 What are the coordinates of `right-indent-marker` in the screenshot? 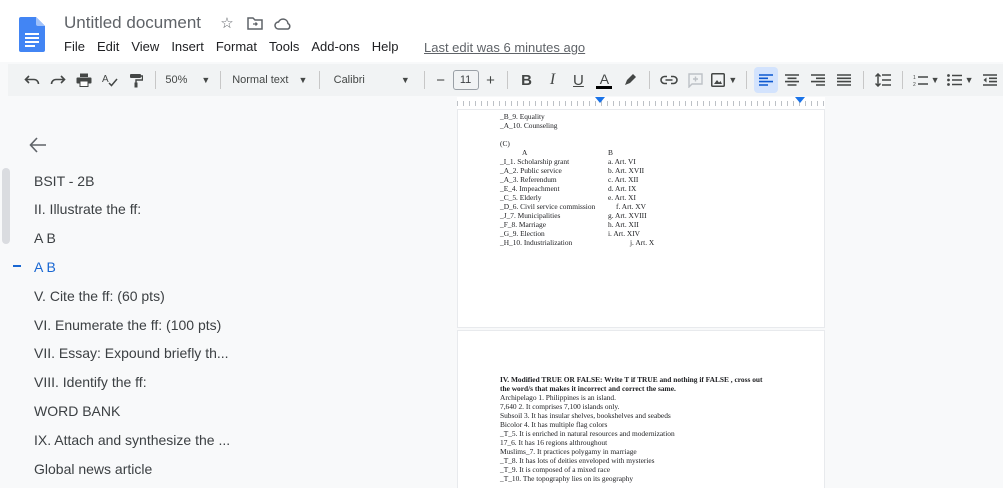 It's located at (800, 100).